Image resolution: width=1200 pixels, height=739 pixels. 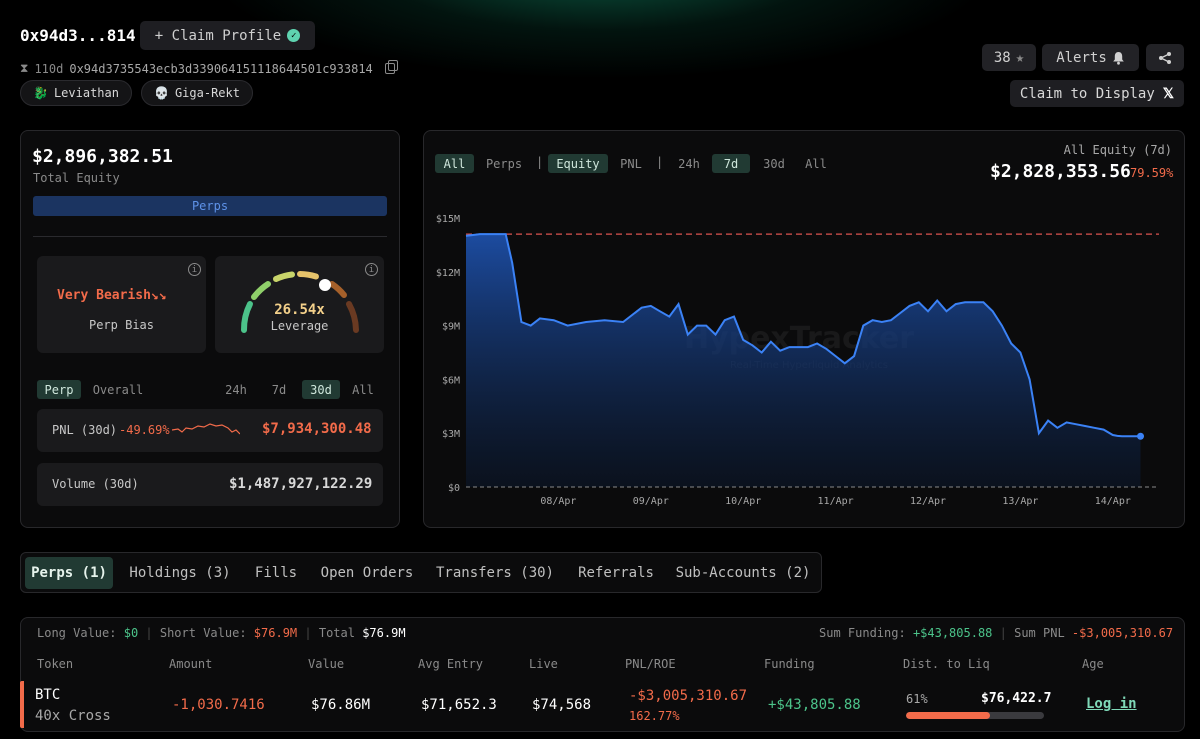 What do you see at coordinates (1168, 93) in the screenshot?
I see `x-logo-icon: 𝕏` at bounding box center [1168, 93].